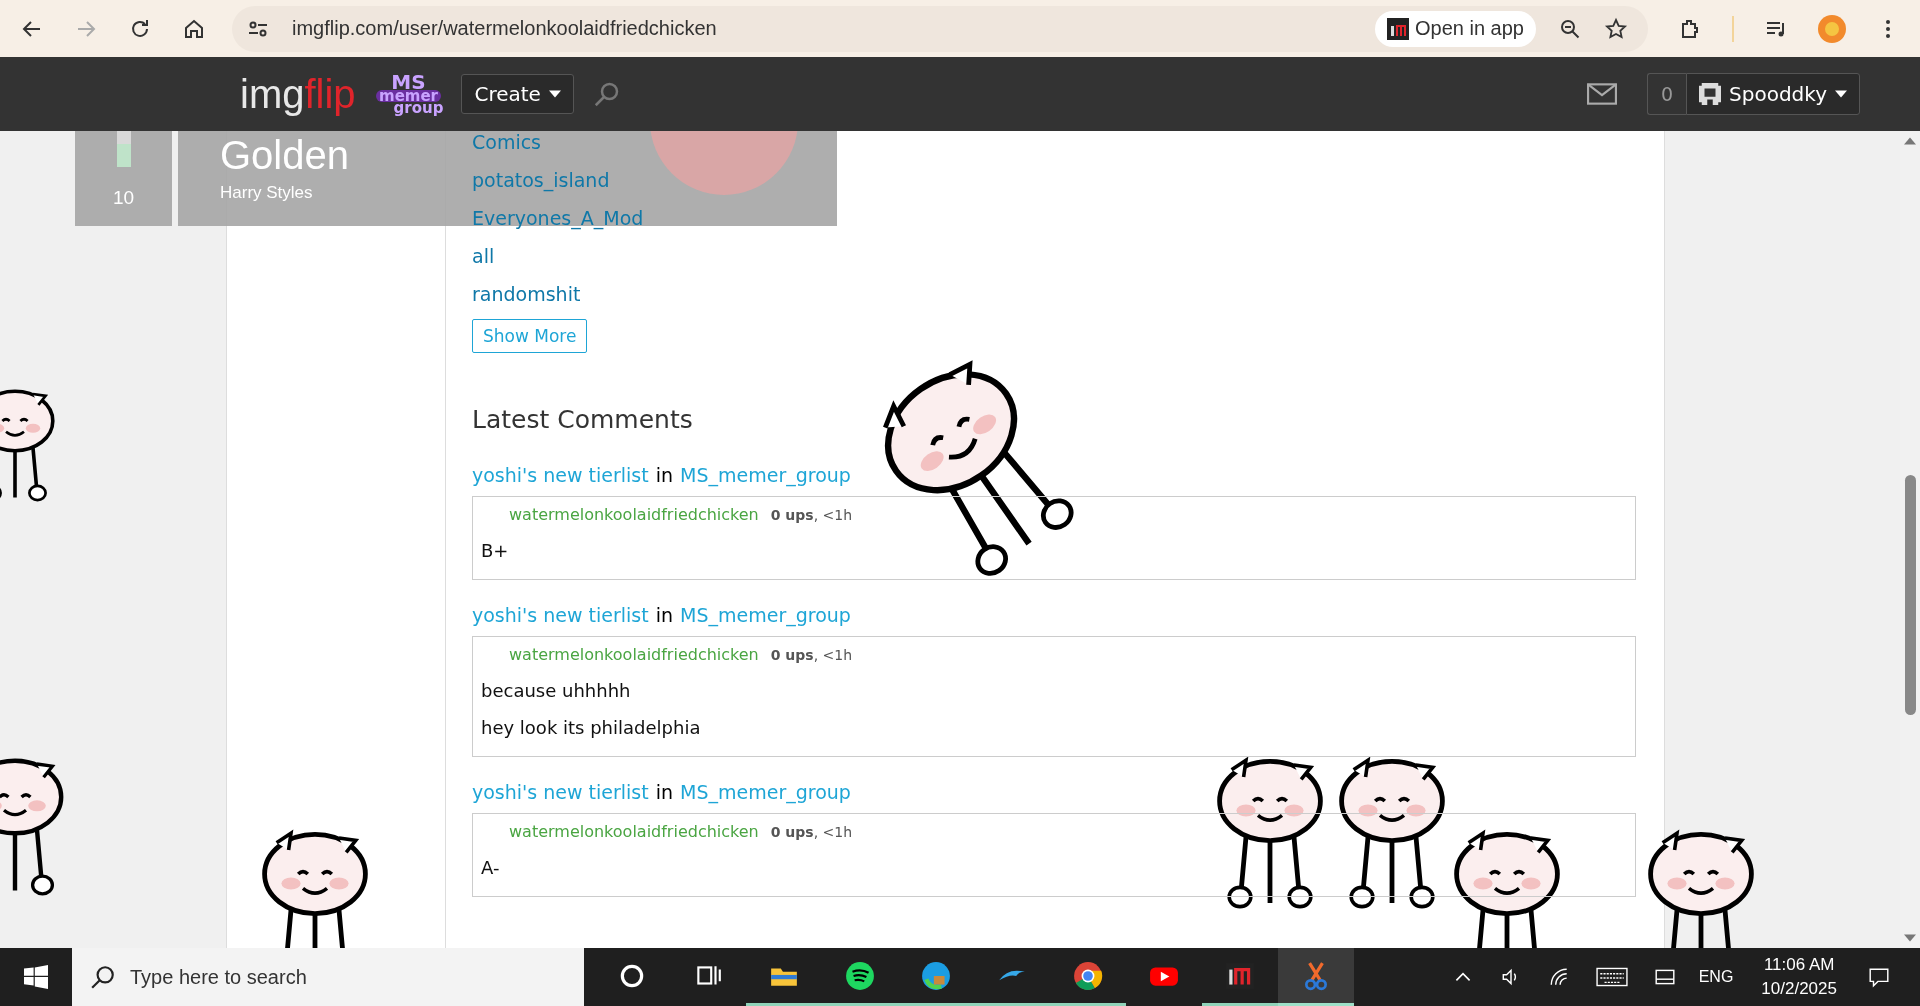  I want to click on track-title: Golden, so click(285, 155).